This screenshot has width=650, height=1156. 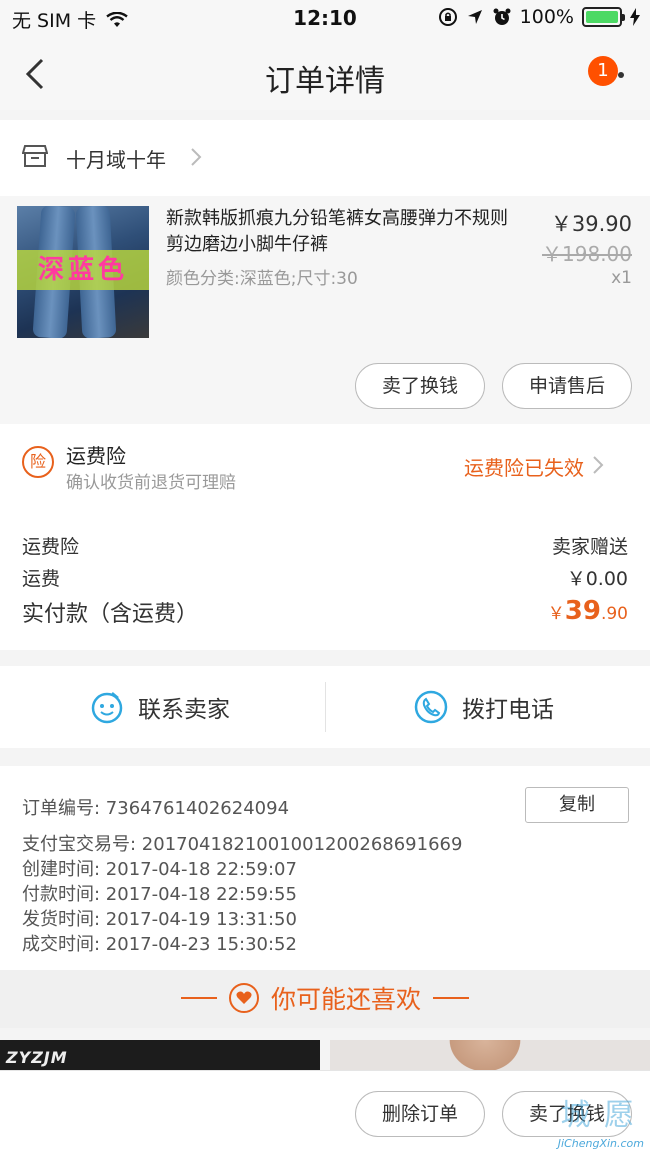 What do you see at coordinates (35, 156) in the screenshot?
I see `shop-icon` at bounding box center [35, 156].